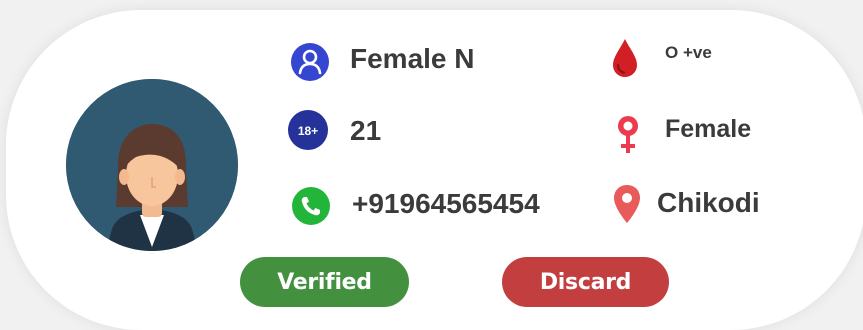  I want to click on avatar, so click(152, 165).